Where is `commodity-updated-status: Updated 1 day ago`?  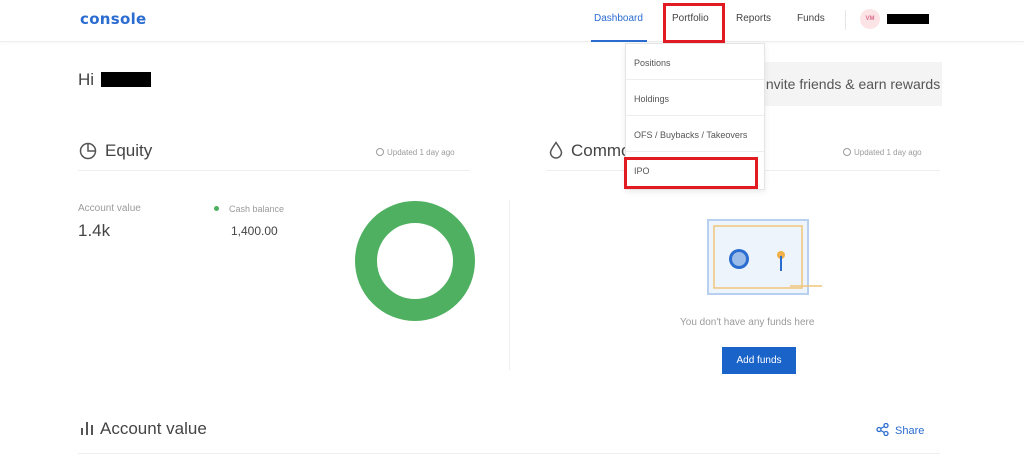
commodity-updated-status: Updated 1 day ago is located at coordinates (882, 152).